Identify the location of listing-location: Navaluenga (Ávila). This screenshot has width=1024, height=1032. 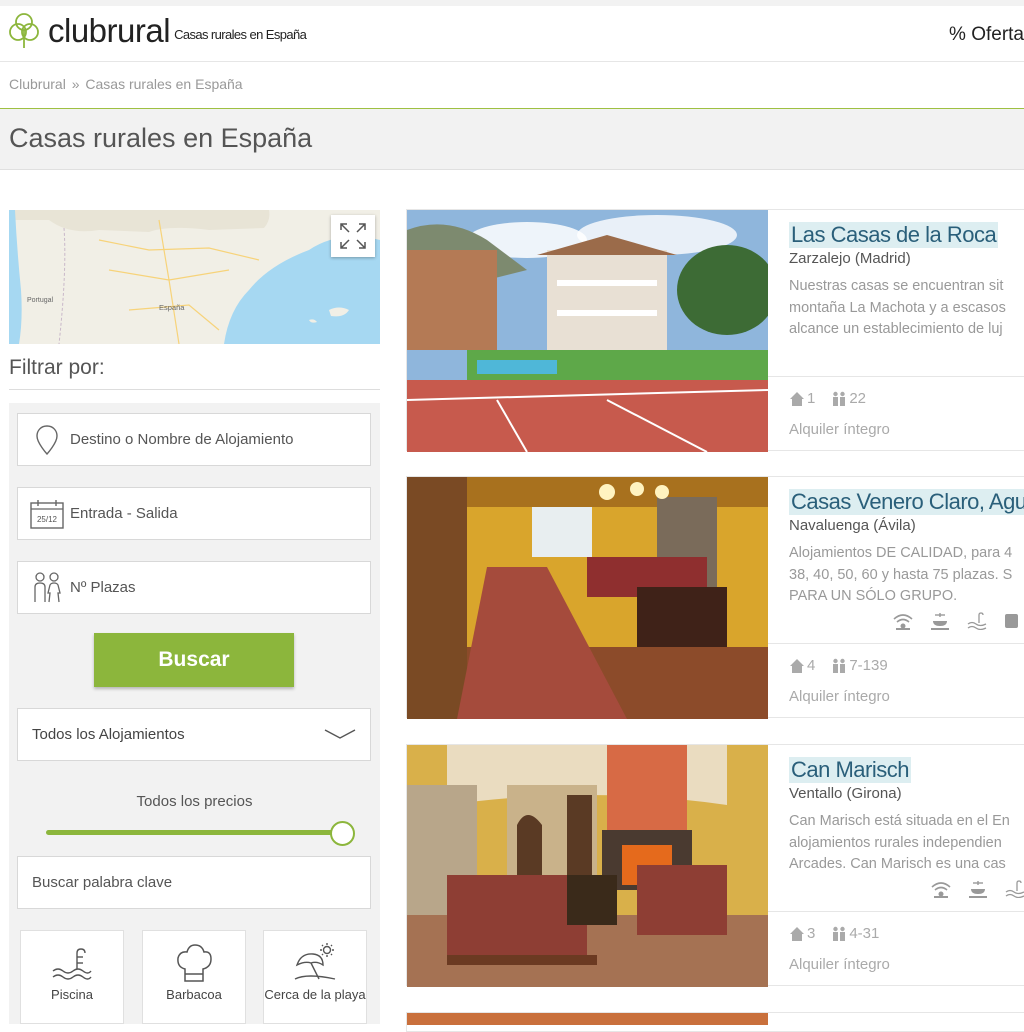
(852, 525).